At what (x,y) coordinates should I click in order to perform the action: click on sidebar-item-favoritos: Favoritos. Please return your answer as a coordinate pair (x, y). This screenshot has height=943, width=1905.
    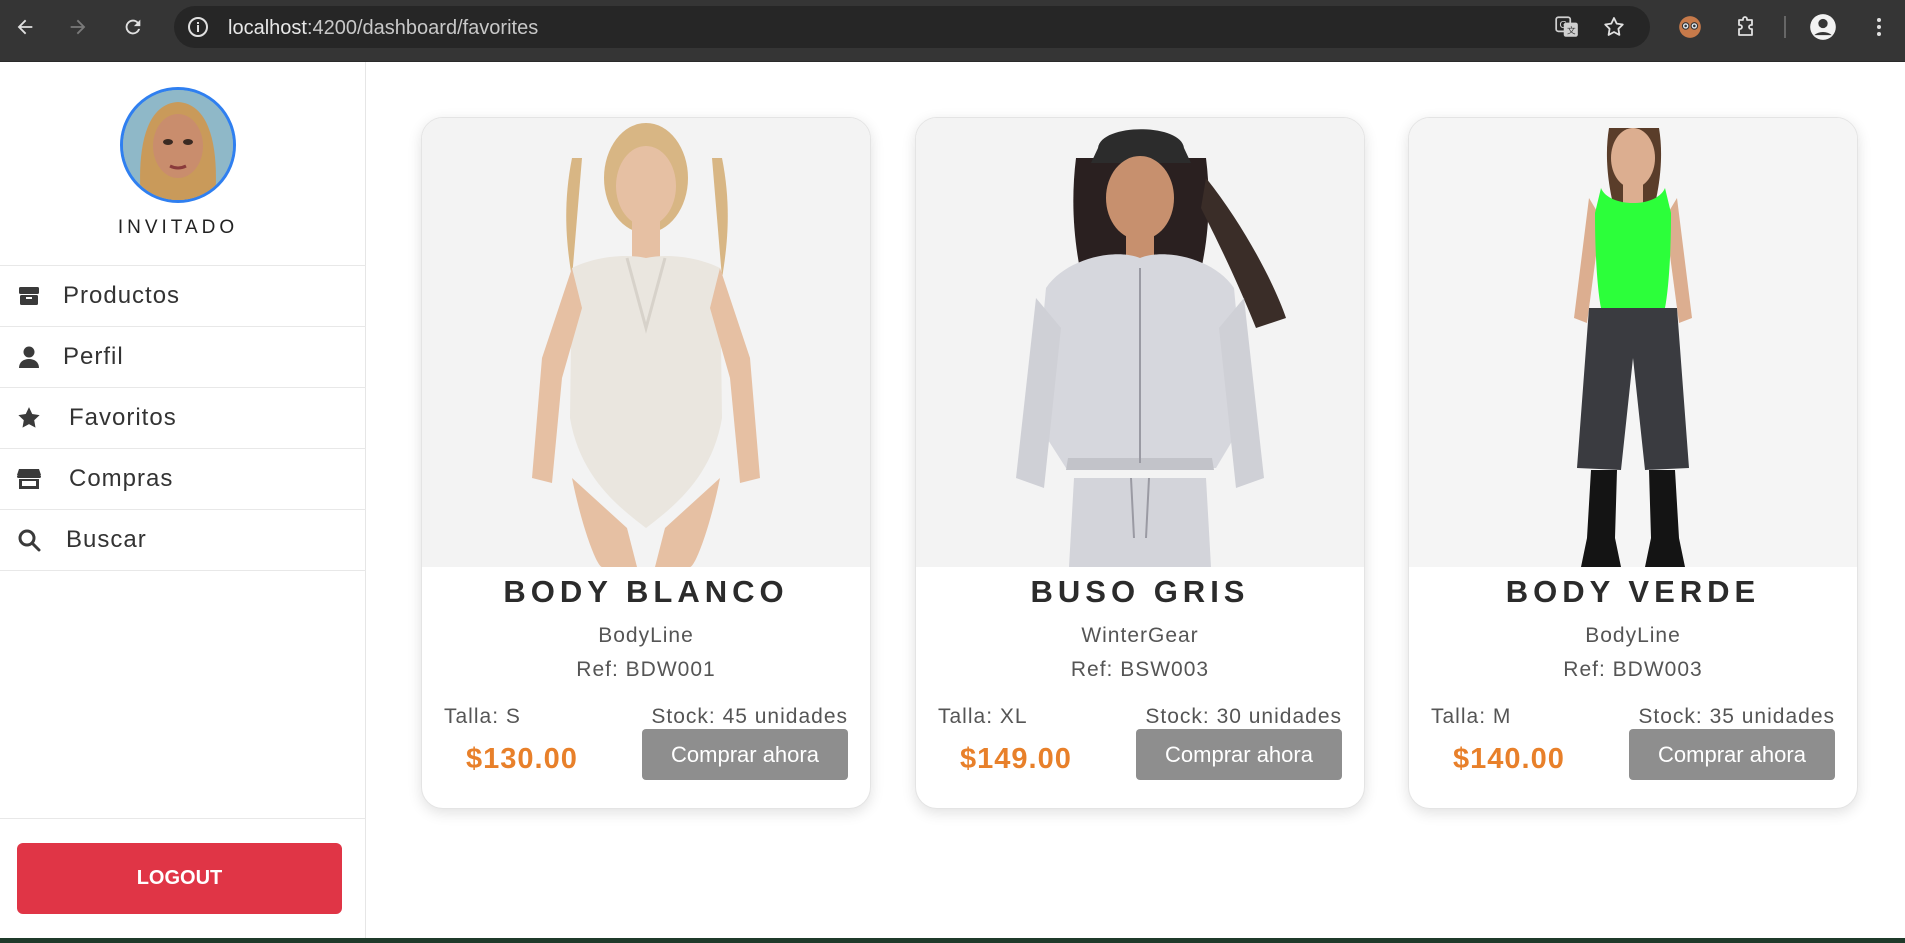
    Looking at the image, I should click on (183, 418).